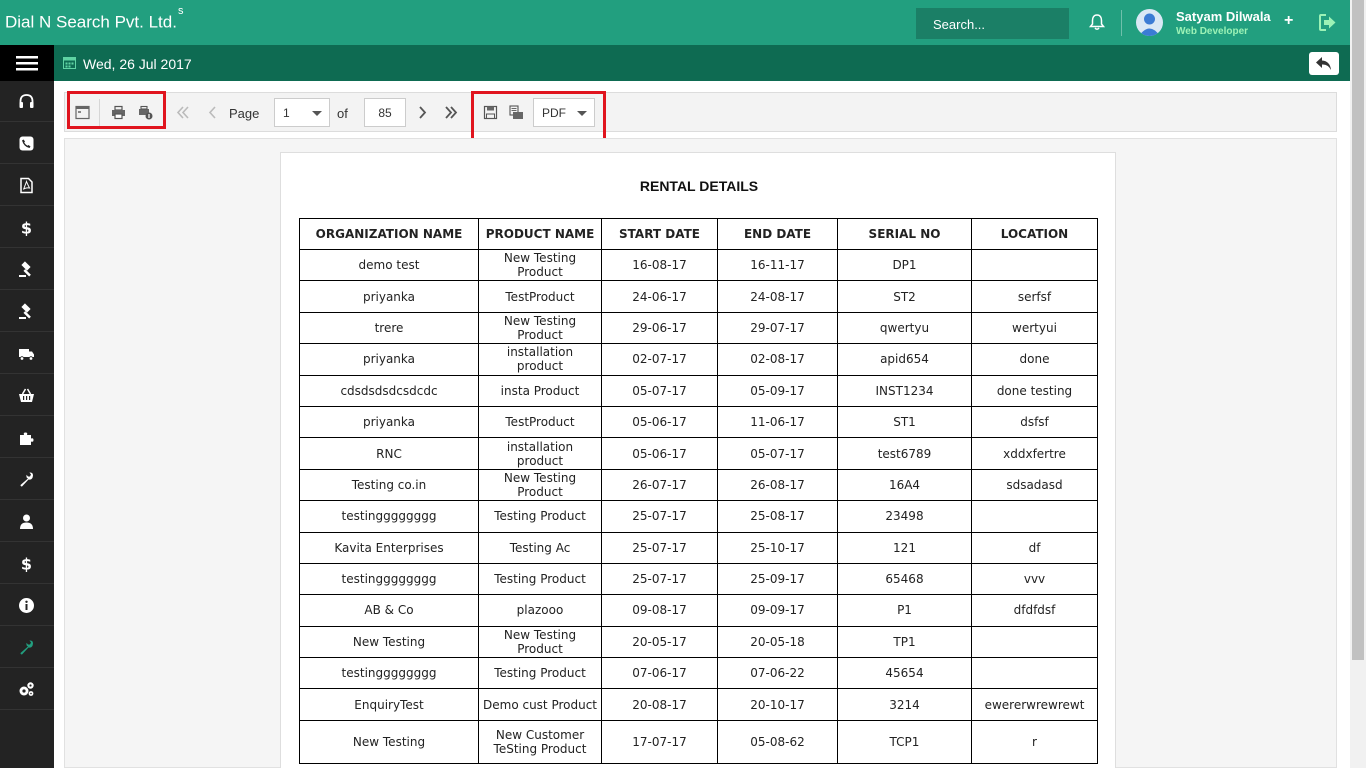  What do you see at coordinates (182, 112) in the screenshot?
I see `first-page-icon` at bounding box center [182, 112].